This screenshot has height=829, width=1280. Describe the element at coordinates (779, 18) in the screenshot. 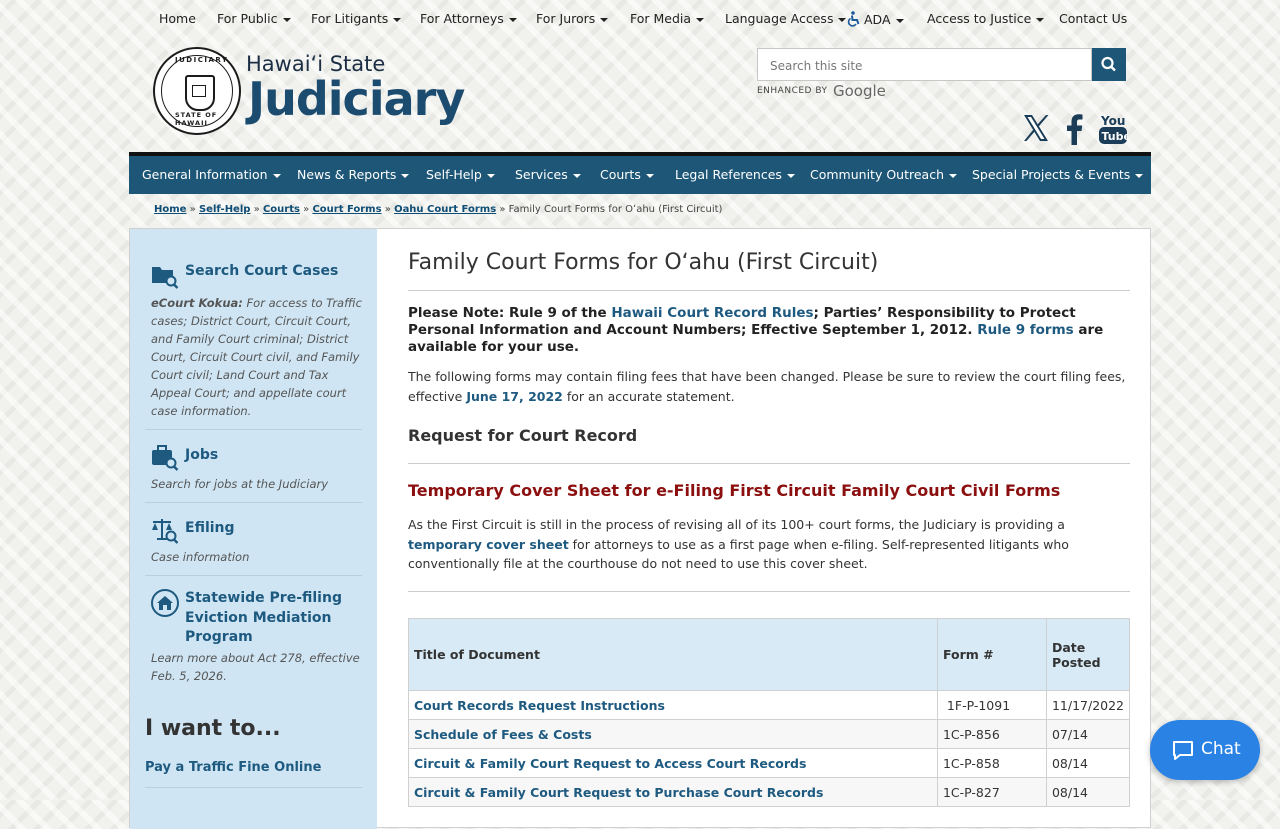

I see `topnav-label: Language Access` at that location.